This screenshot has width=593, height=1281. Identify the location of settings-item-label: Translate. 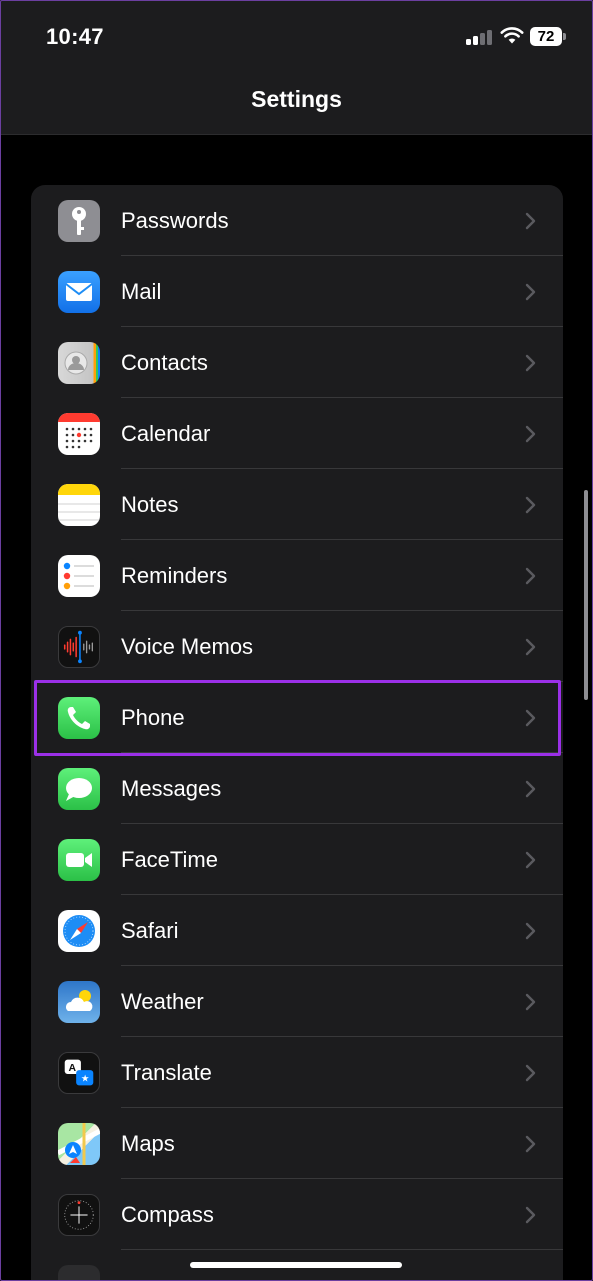
(166, 1072).